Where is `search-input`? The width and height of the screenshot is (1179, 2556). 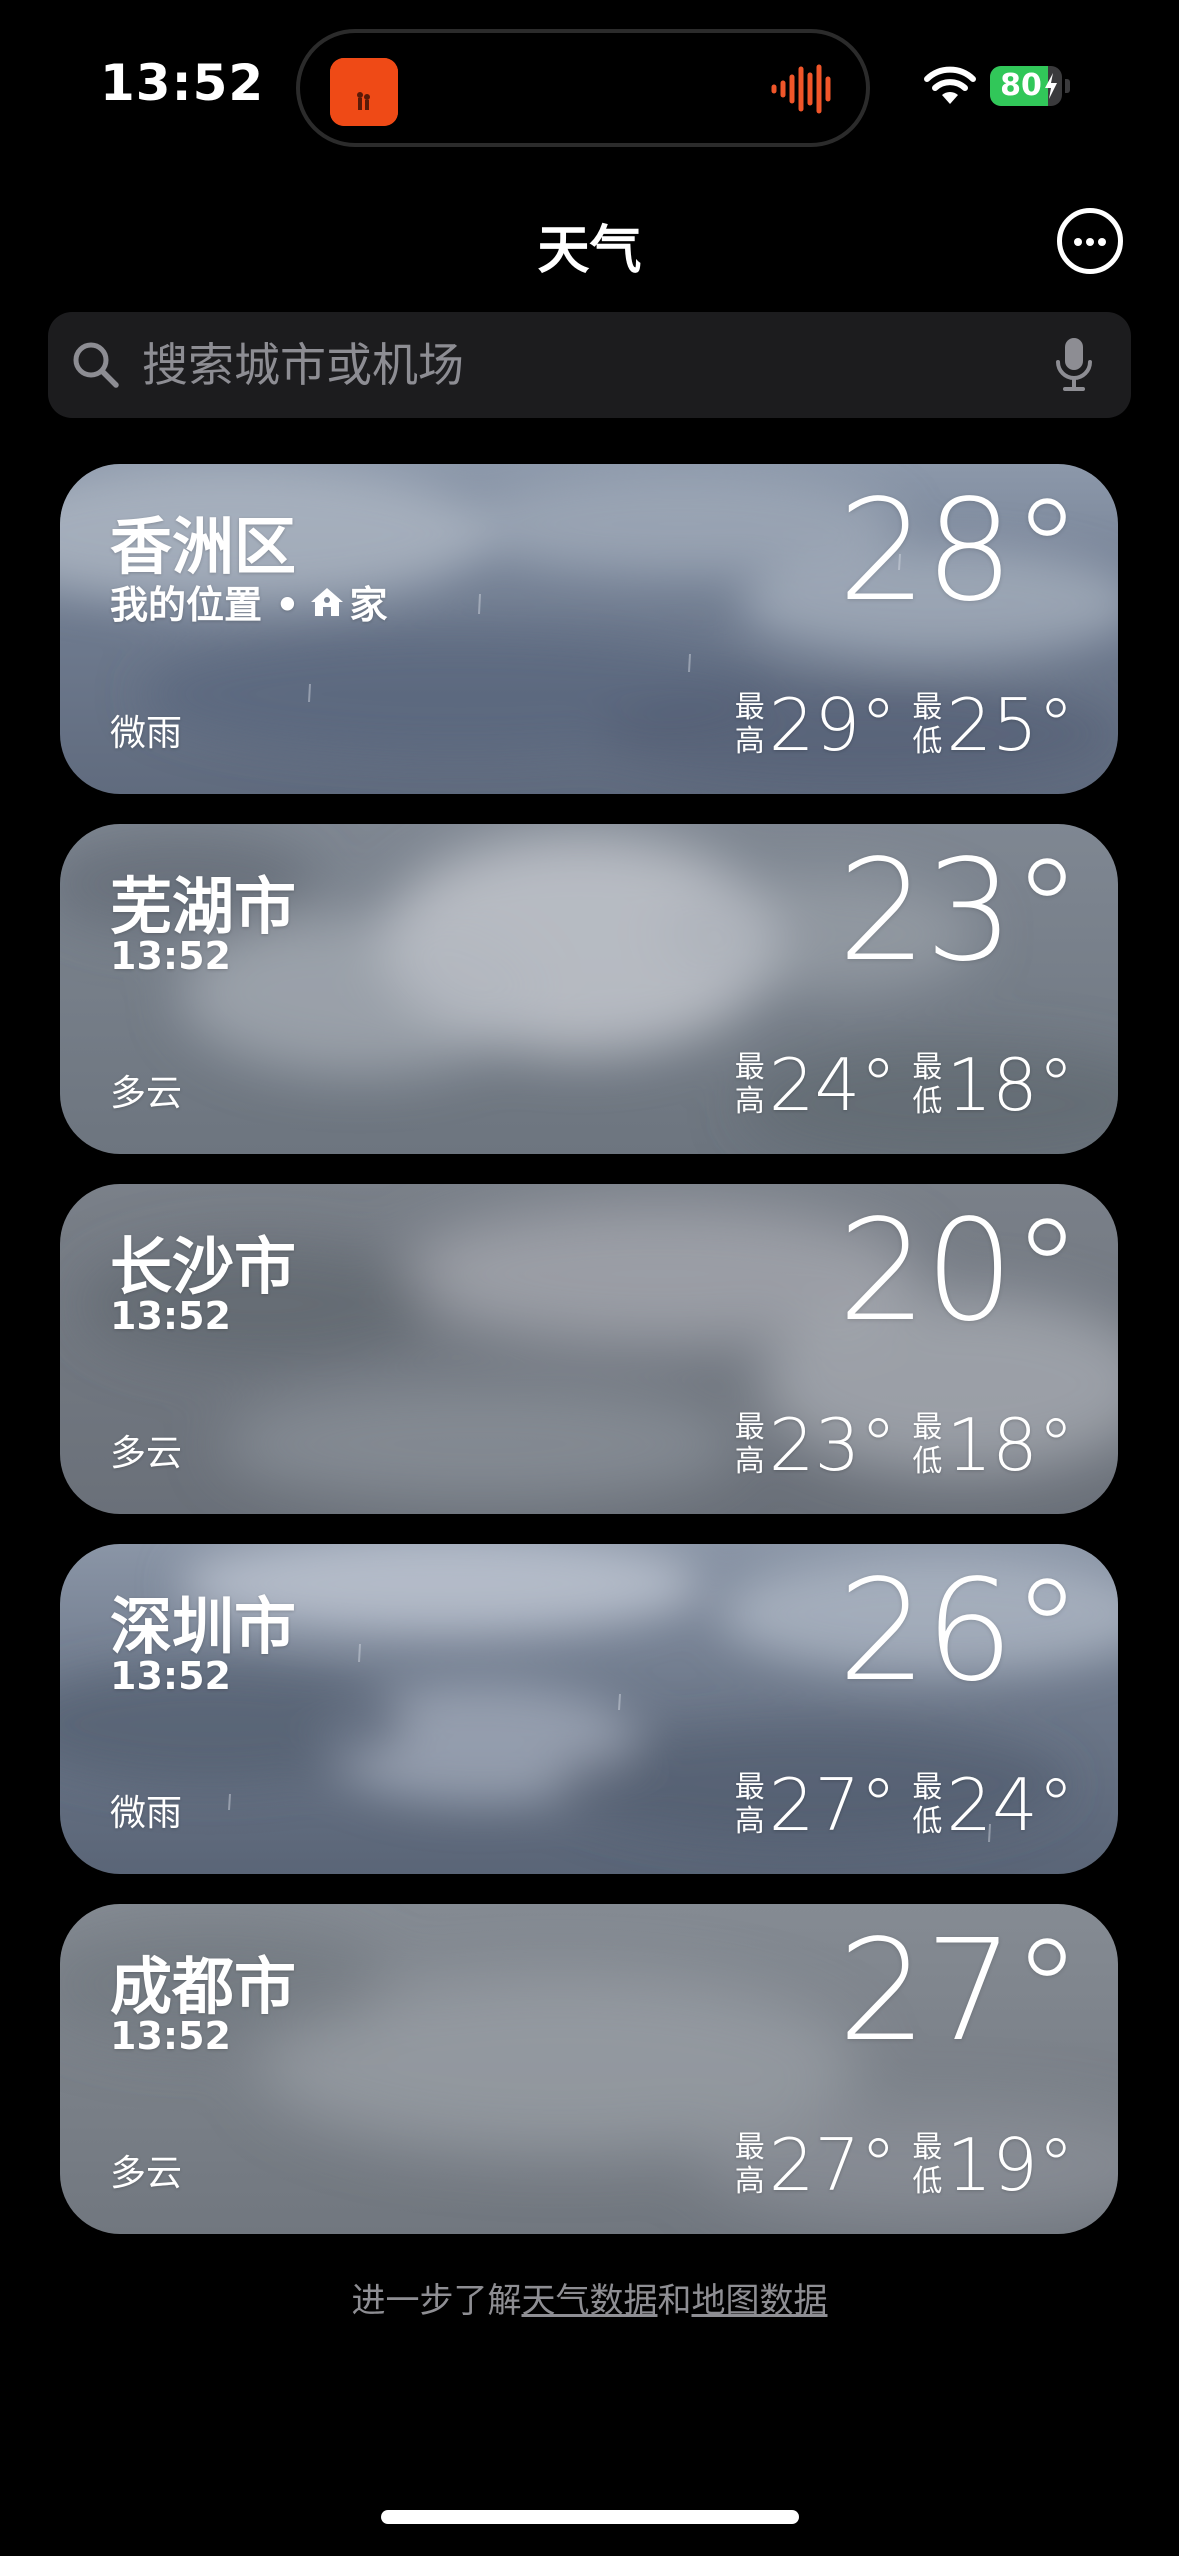 search-input is located at coordinates (572, 365).